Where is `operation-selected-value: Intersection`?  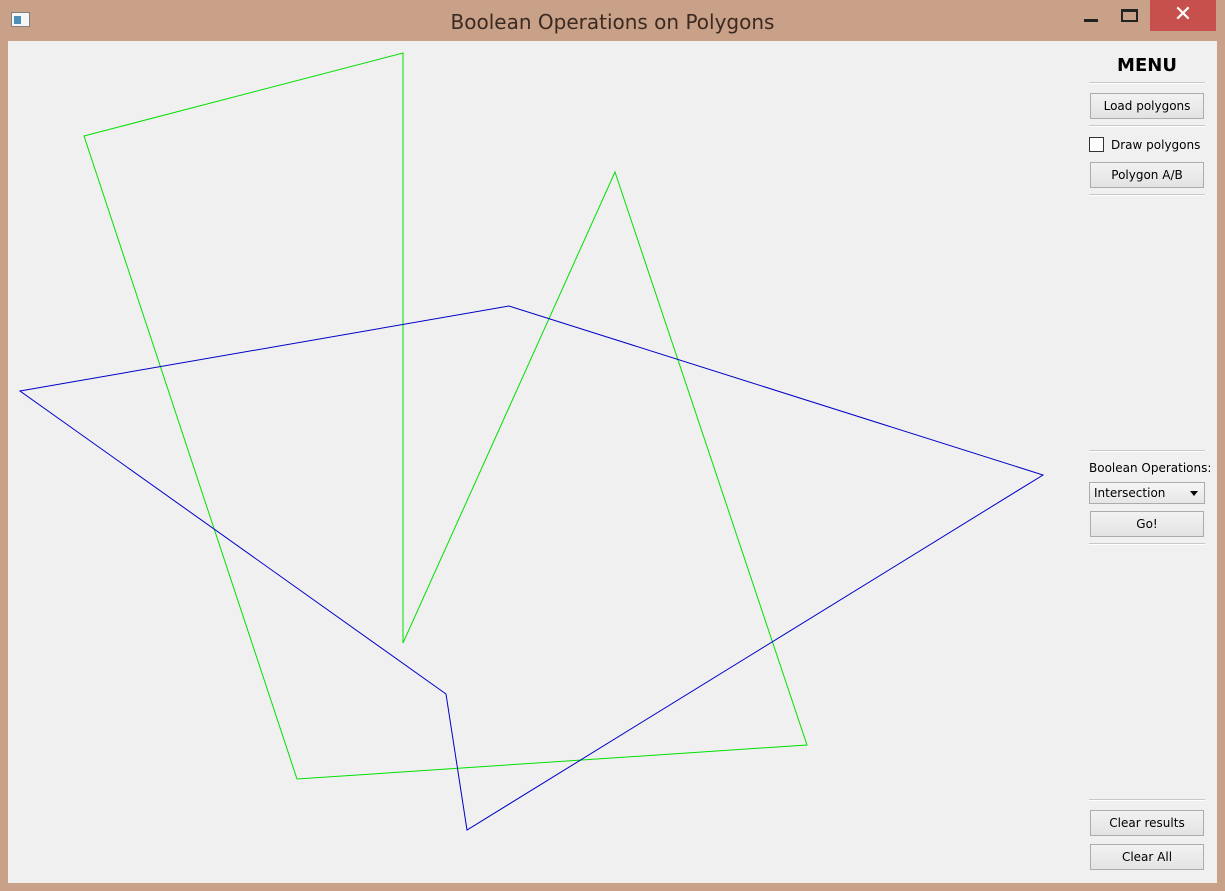
operation-selected-value: Intersection is located at coordinates (1130, 493).